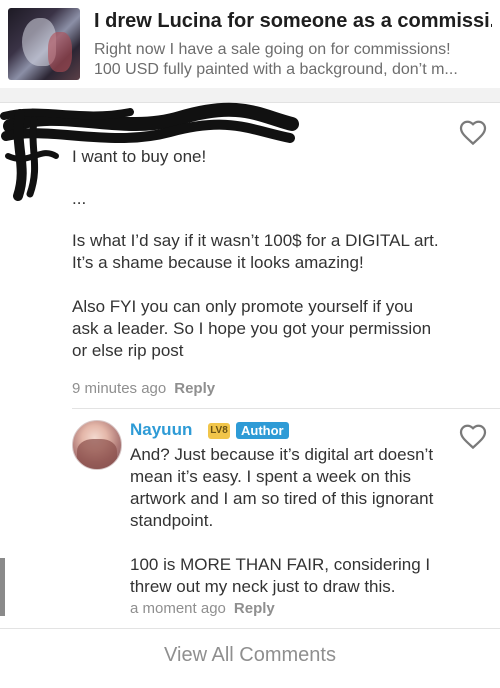 This screenshot has width=500, height=688. Describe the element at coordinates (97, 454) in the screenshot. I see `avatar-hair-shape` at that location.